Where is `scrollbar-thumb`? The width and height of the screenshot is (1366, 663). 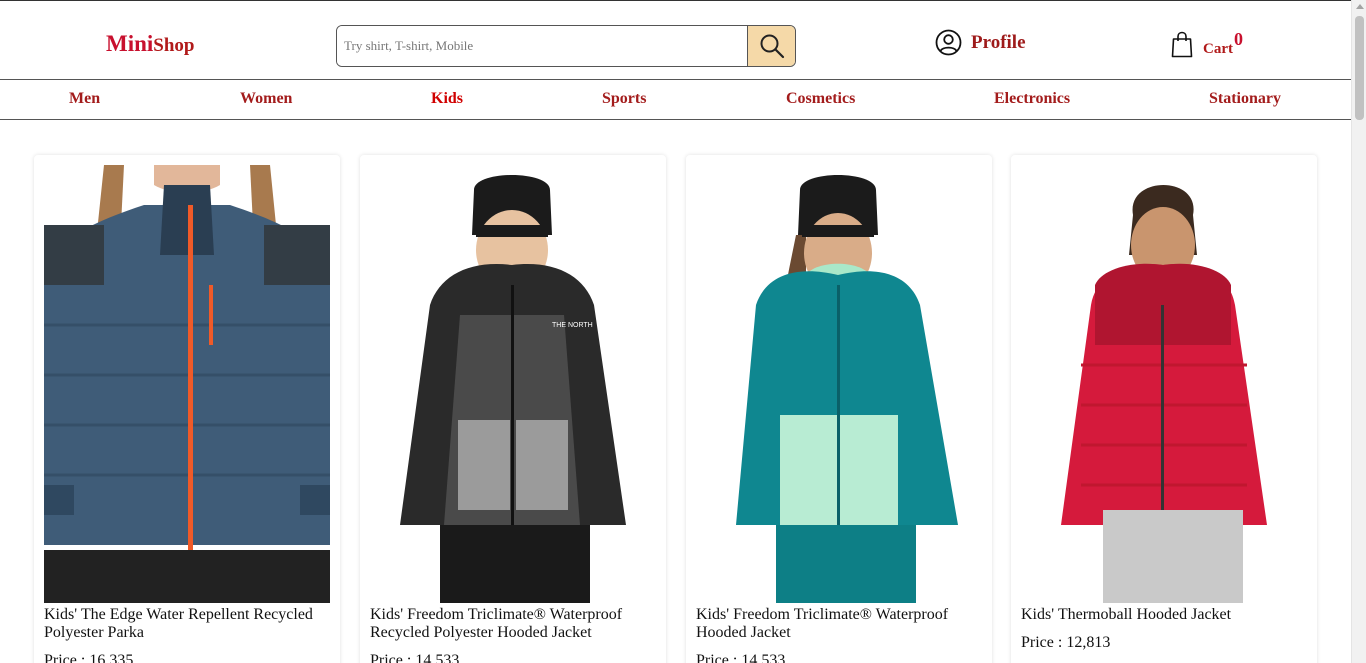 scrollbar-thumb is located at coordinates (1359, 68).